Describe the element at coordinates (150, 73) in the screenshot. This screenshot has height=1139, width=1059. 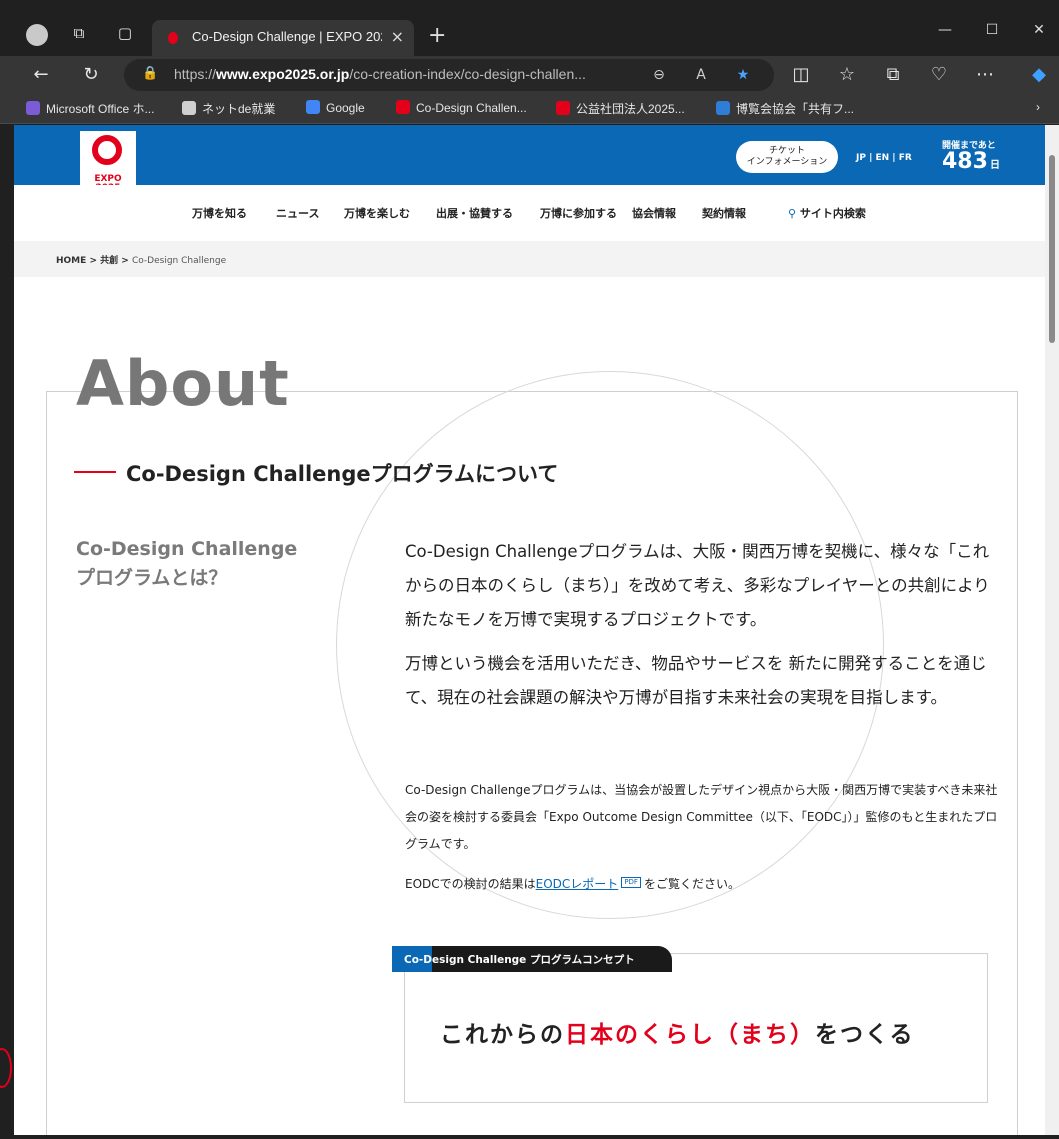
I see `lock-icon: 🔒` at that location.